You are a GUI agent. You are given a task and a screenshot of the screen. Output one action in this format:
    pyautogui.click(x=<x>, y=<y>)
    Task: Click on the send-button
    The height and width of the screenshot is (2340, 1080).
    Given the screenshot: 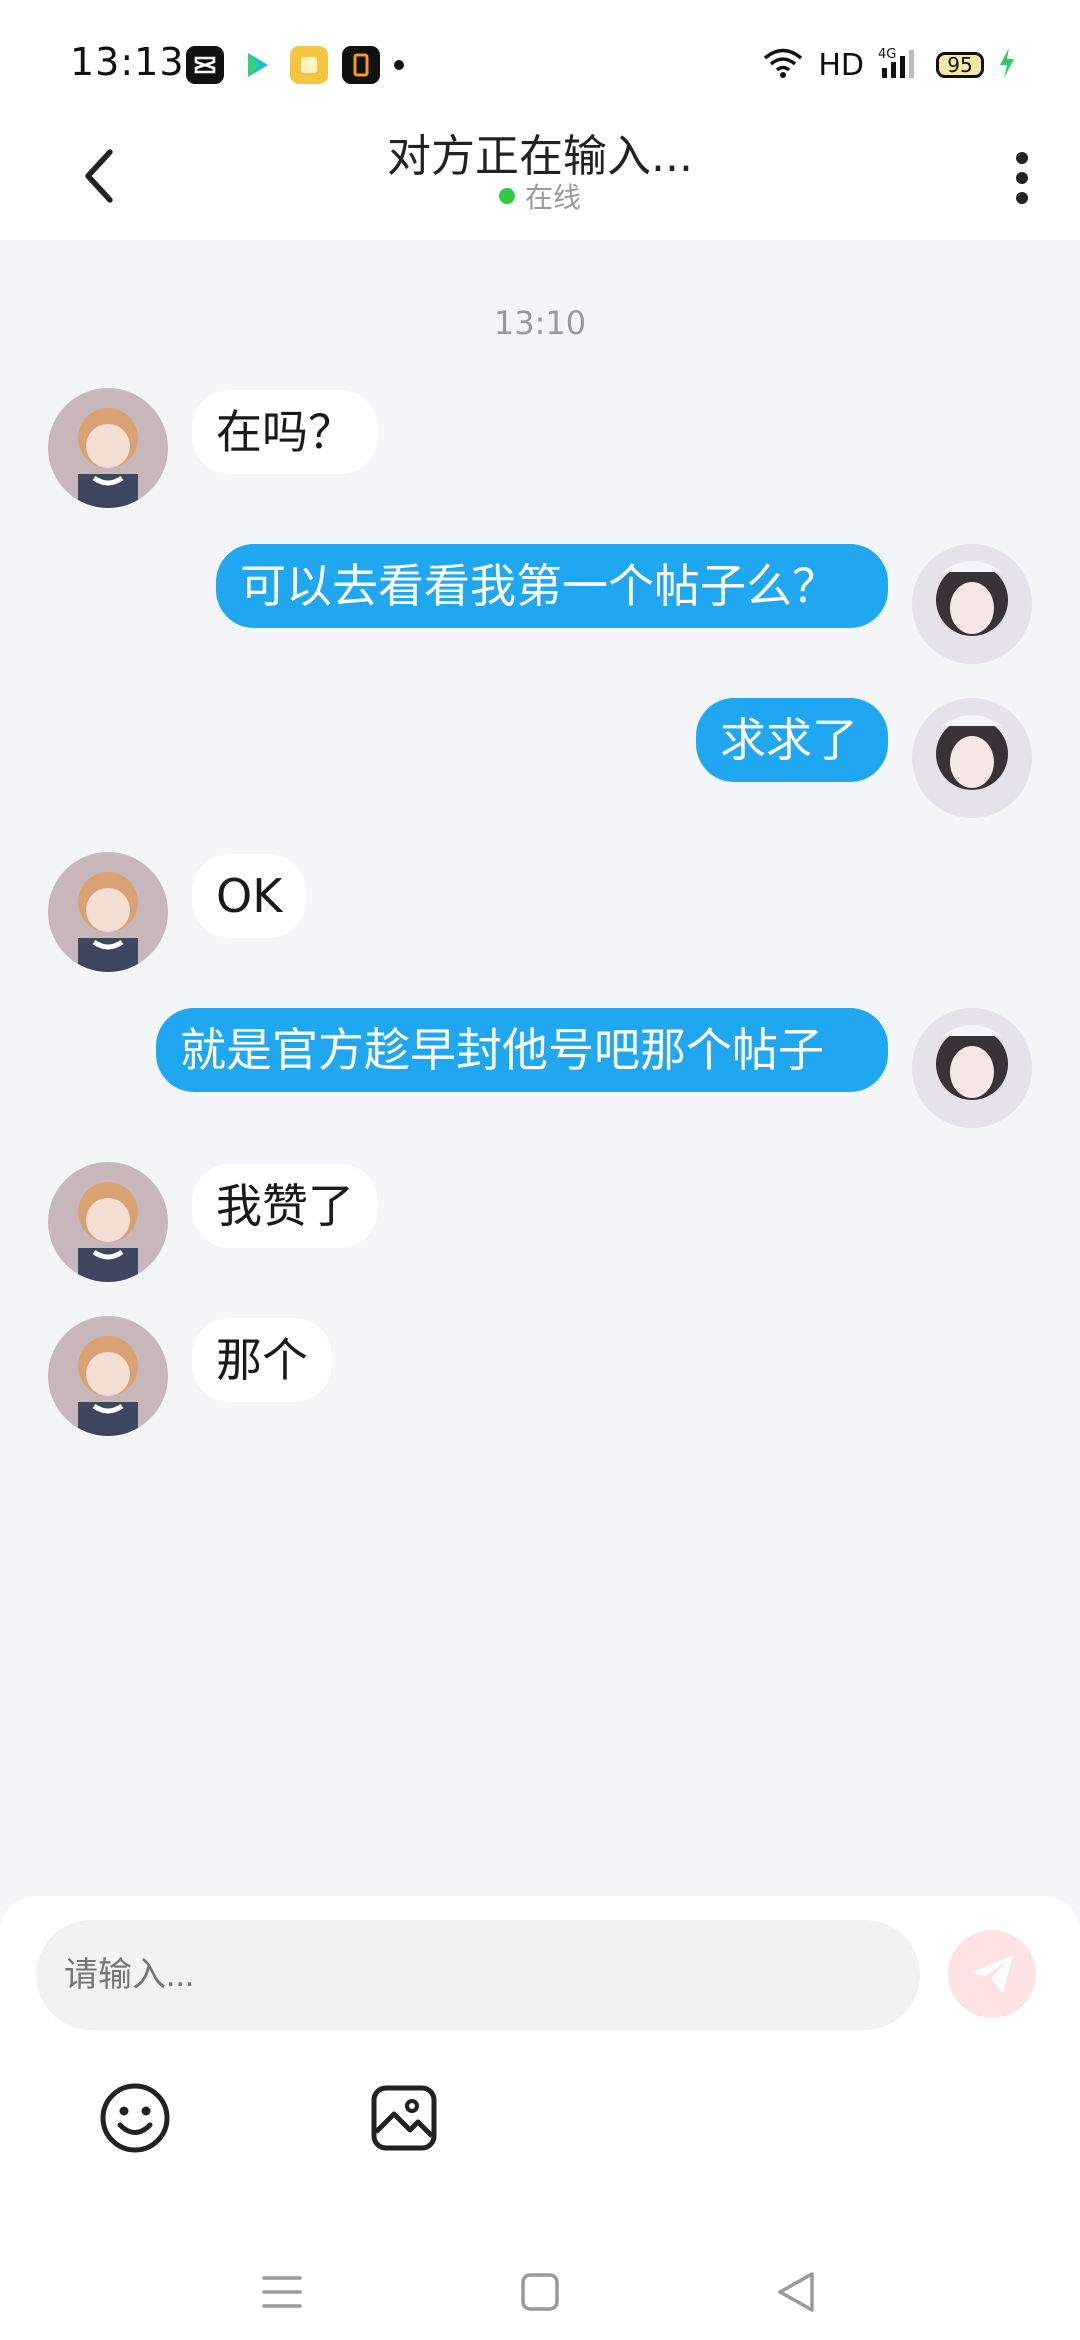 What is the action you would take?
    pyautogui.click(x=992, y=1974)
    